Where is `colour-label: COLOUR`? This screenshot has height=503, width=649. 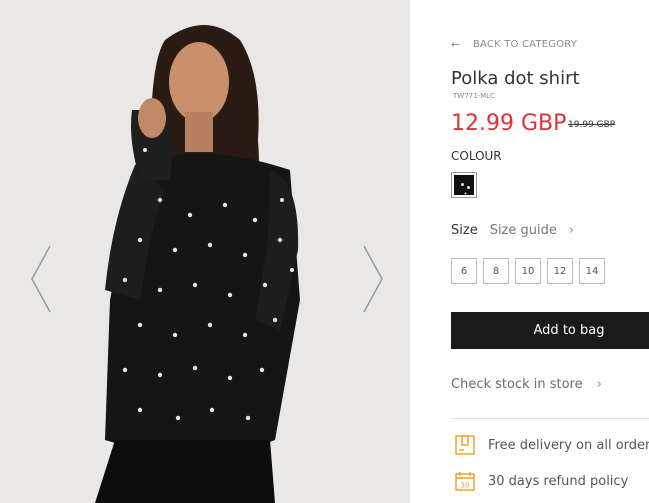 colour-label: COLOUR is located at coordinates (476, 156).